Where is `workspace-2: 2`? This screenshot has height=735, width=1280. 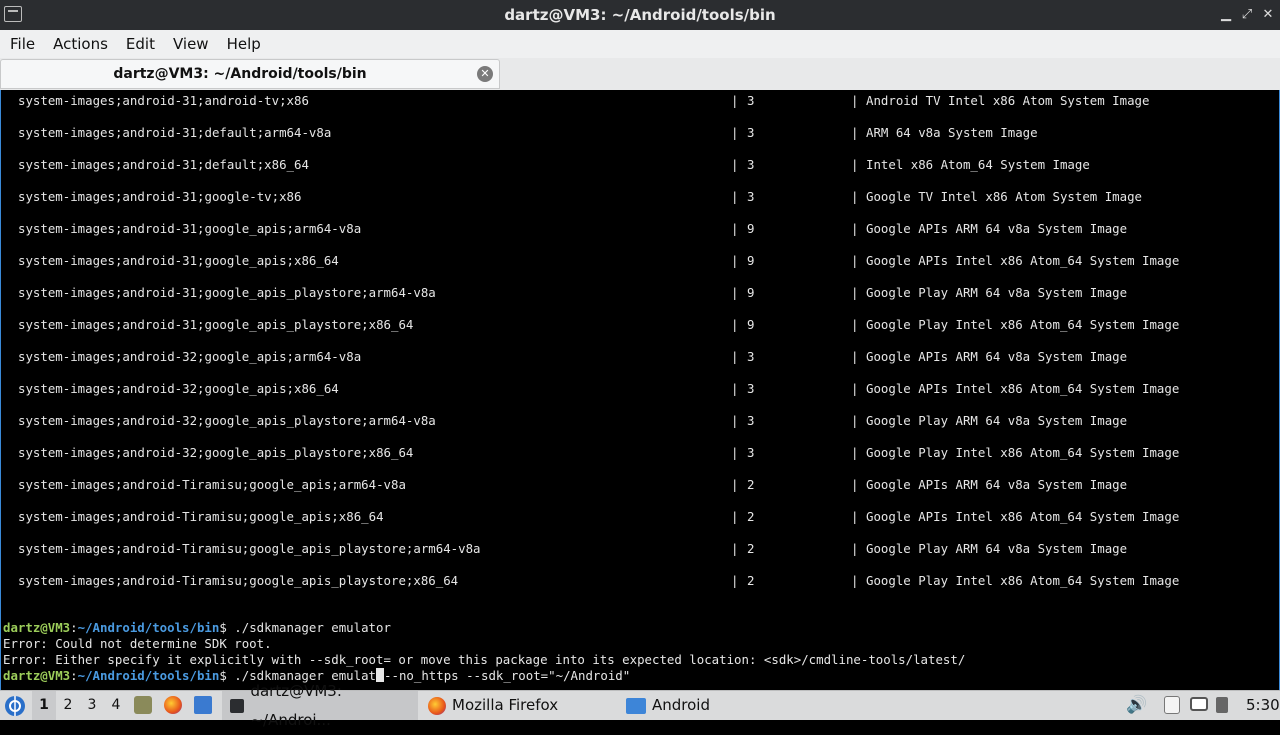 workspace-2: 2 is located at coordinates (68, 705).